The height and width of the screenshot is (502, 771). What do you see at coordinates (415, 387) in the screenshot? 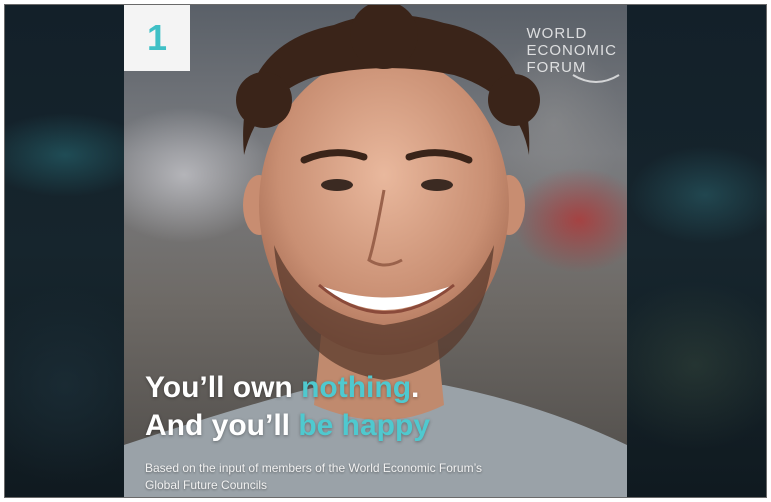
I see `headline-period: .` at bounding box center [415, 387].